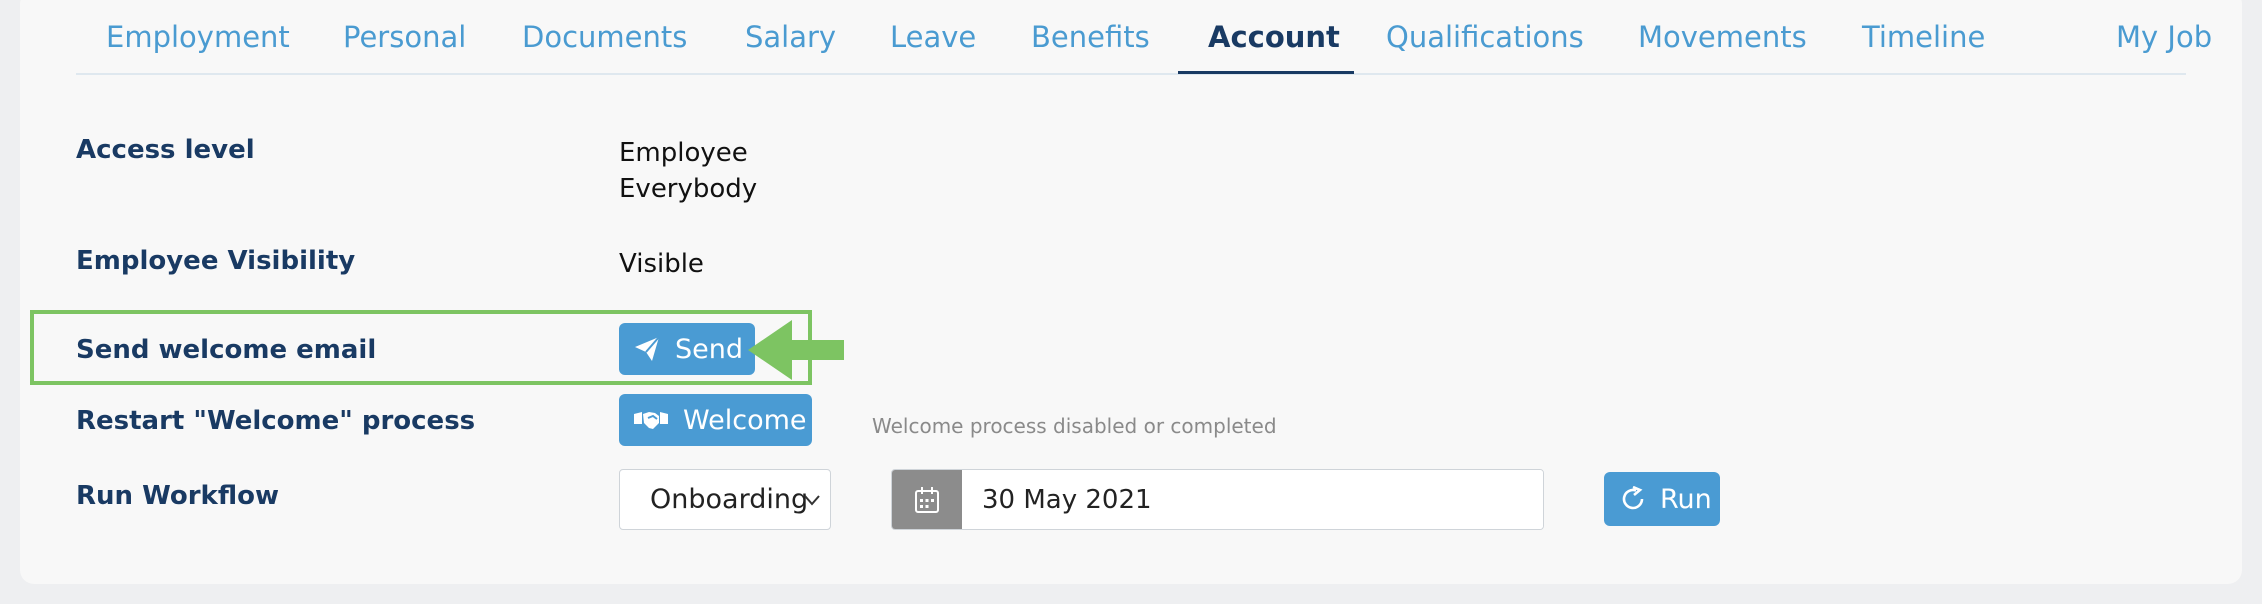 The width and height of the screenshot is (2262, 604). I want to click on workflow-select-value: Onboarding, so click(729, 499).